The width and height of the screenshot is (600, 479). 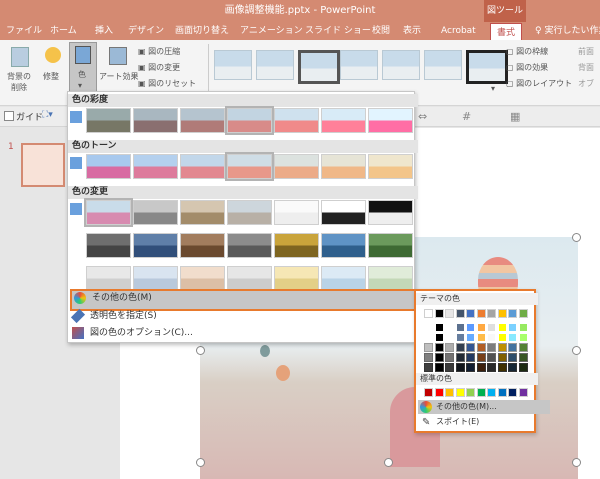 What do you see at coordinates (381, 31) in the screenshot?
I see `tab-review: 校閲` at bounding box center [381, 31].